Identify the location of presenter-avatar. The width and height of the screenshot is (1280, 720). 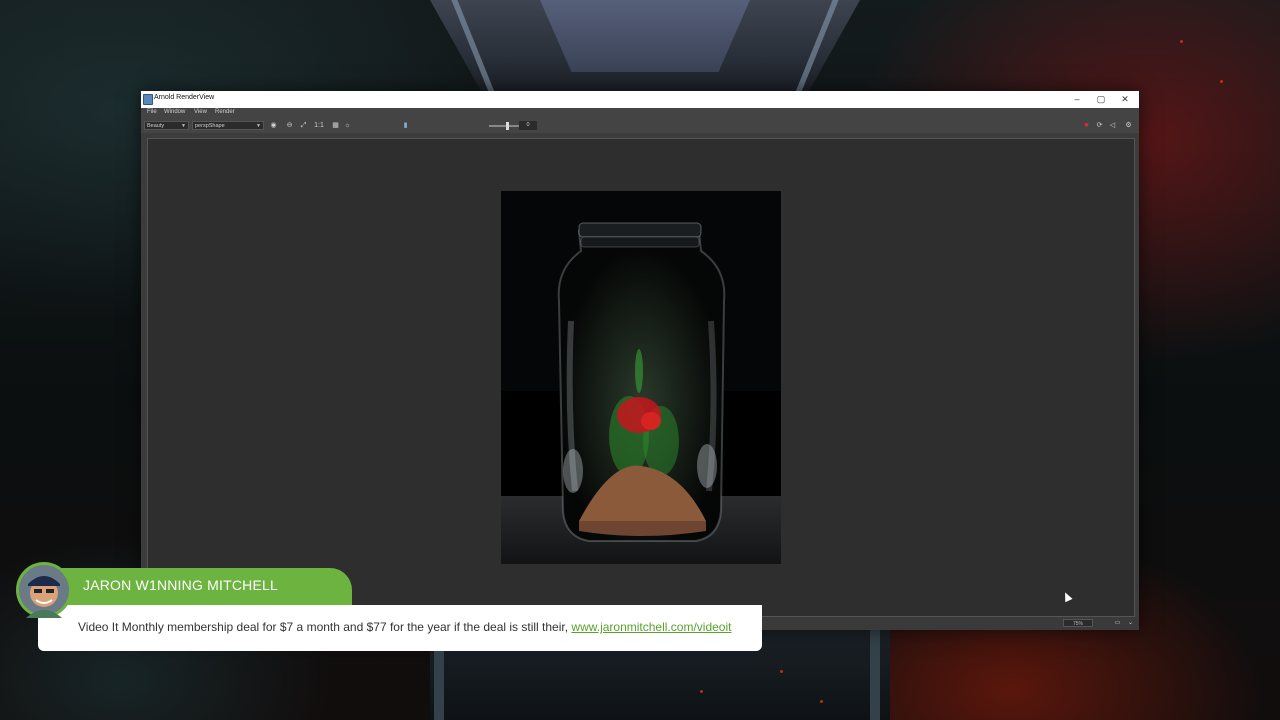
(44, 590).